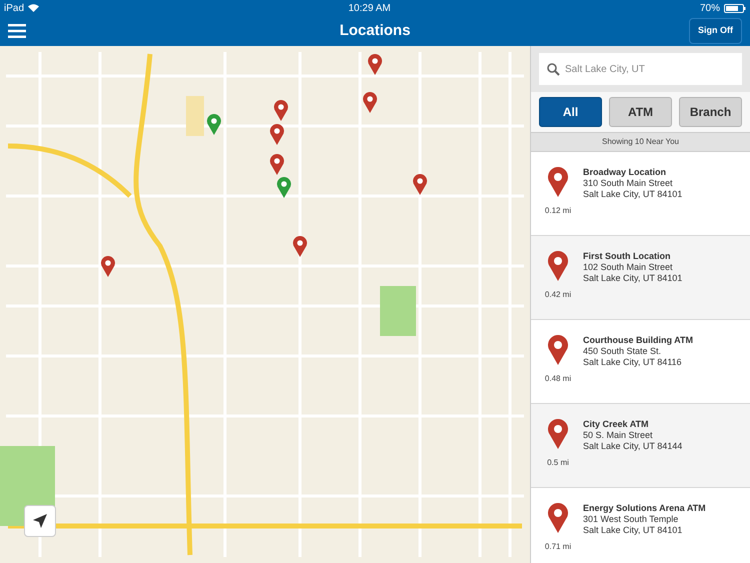  Describe the element at coordinates (710, 112) in the screenshot. I see `filter-tab: Branch` at that location.